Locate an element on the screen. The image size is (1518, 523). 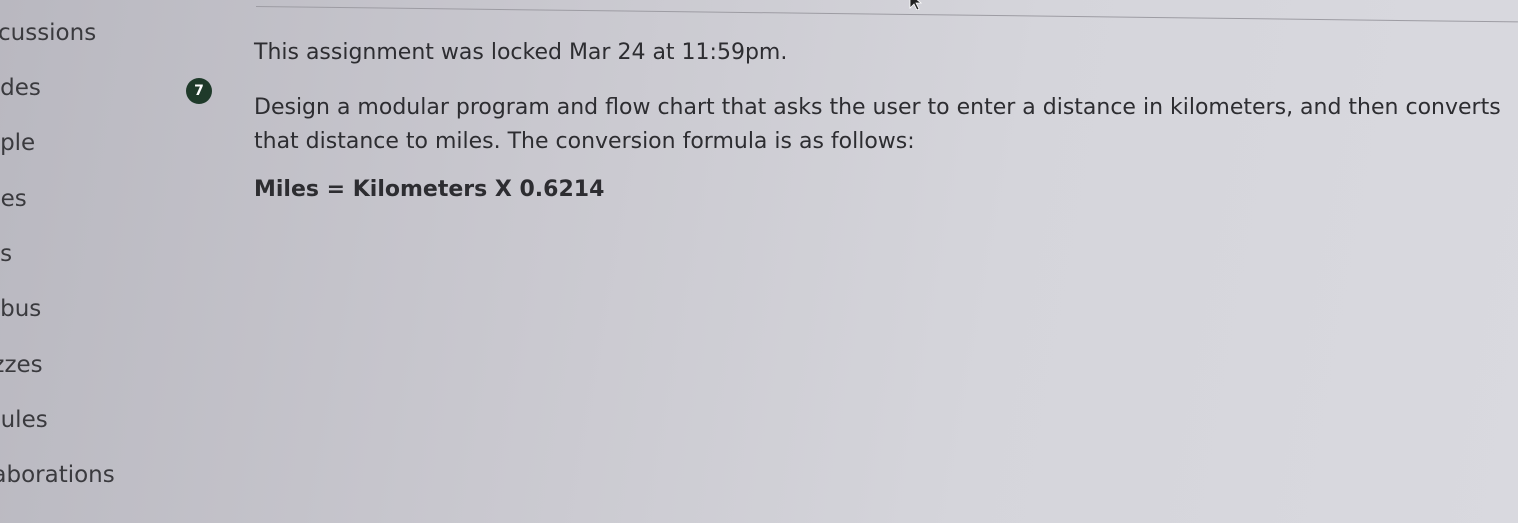
nav-item-modules: dules is located at coordinates (24, 420).